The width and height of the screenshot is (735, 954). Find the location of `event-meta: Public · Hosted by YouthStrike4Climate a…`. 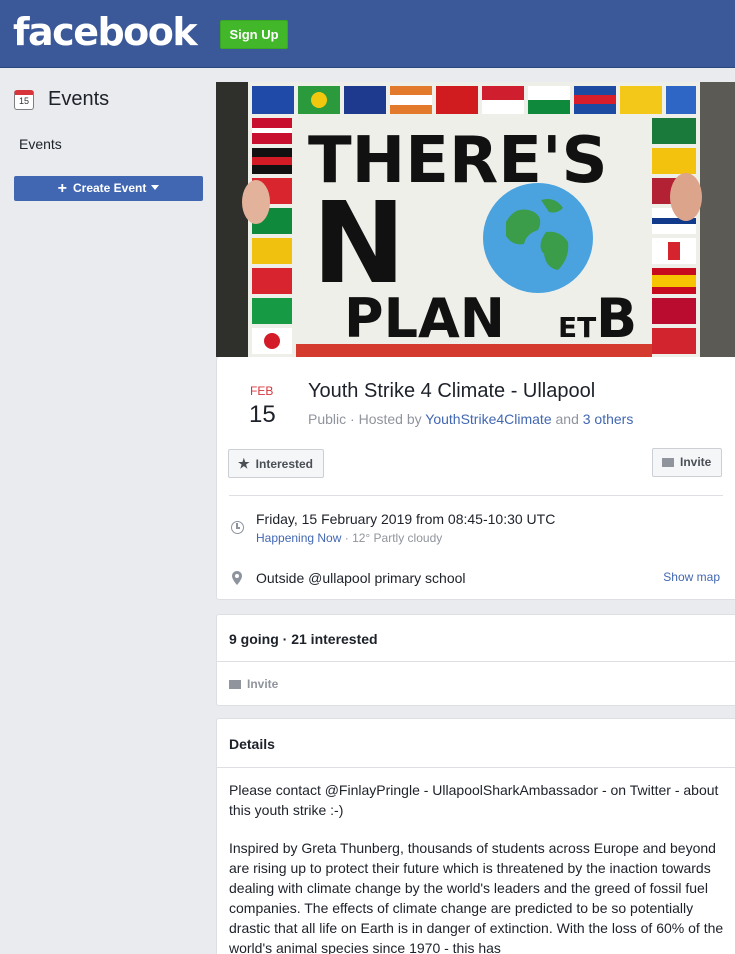

event-meta: Public · Hosted by YouthStrike4Climate a… is located at coordinates (471, 419).